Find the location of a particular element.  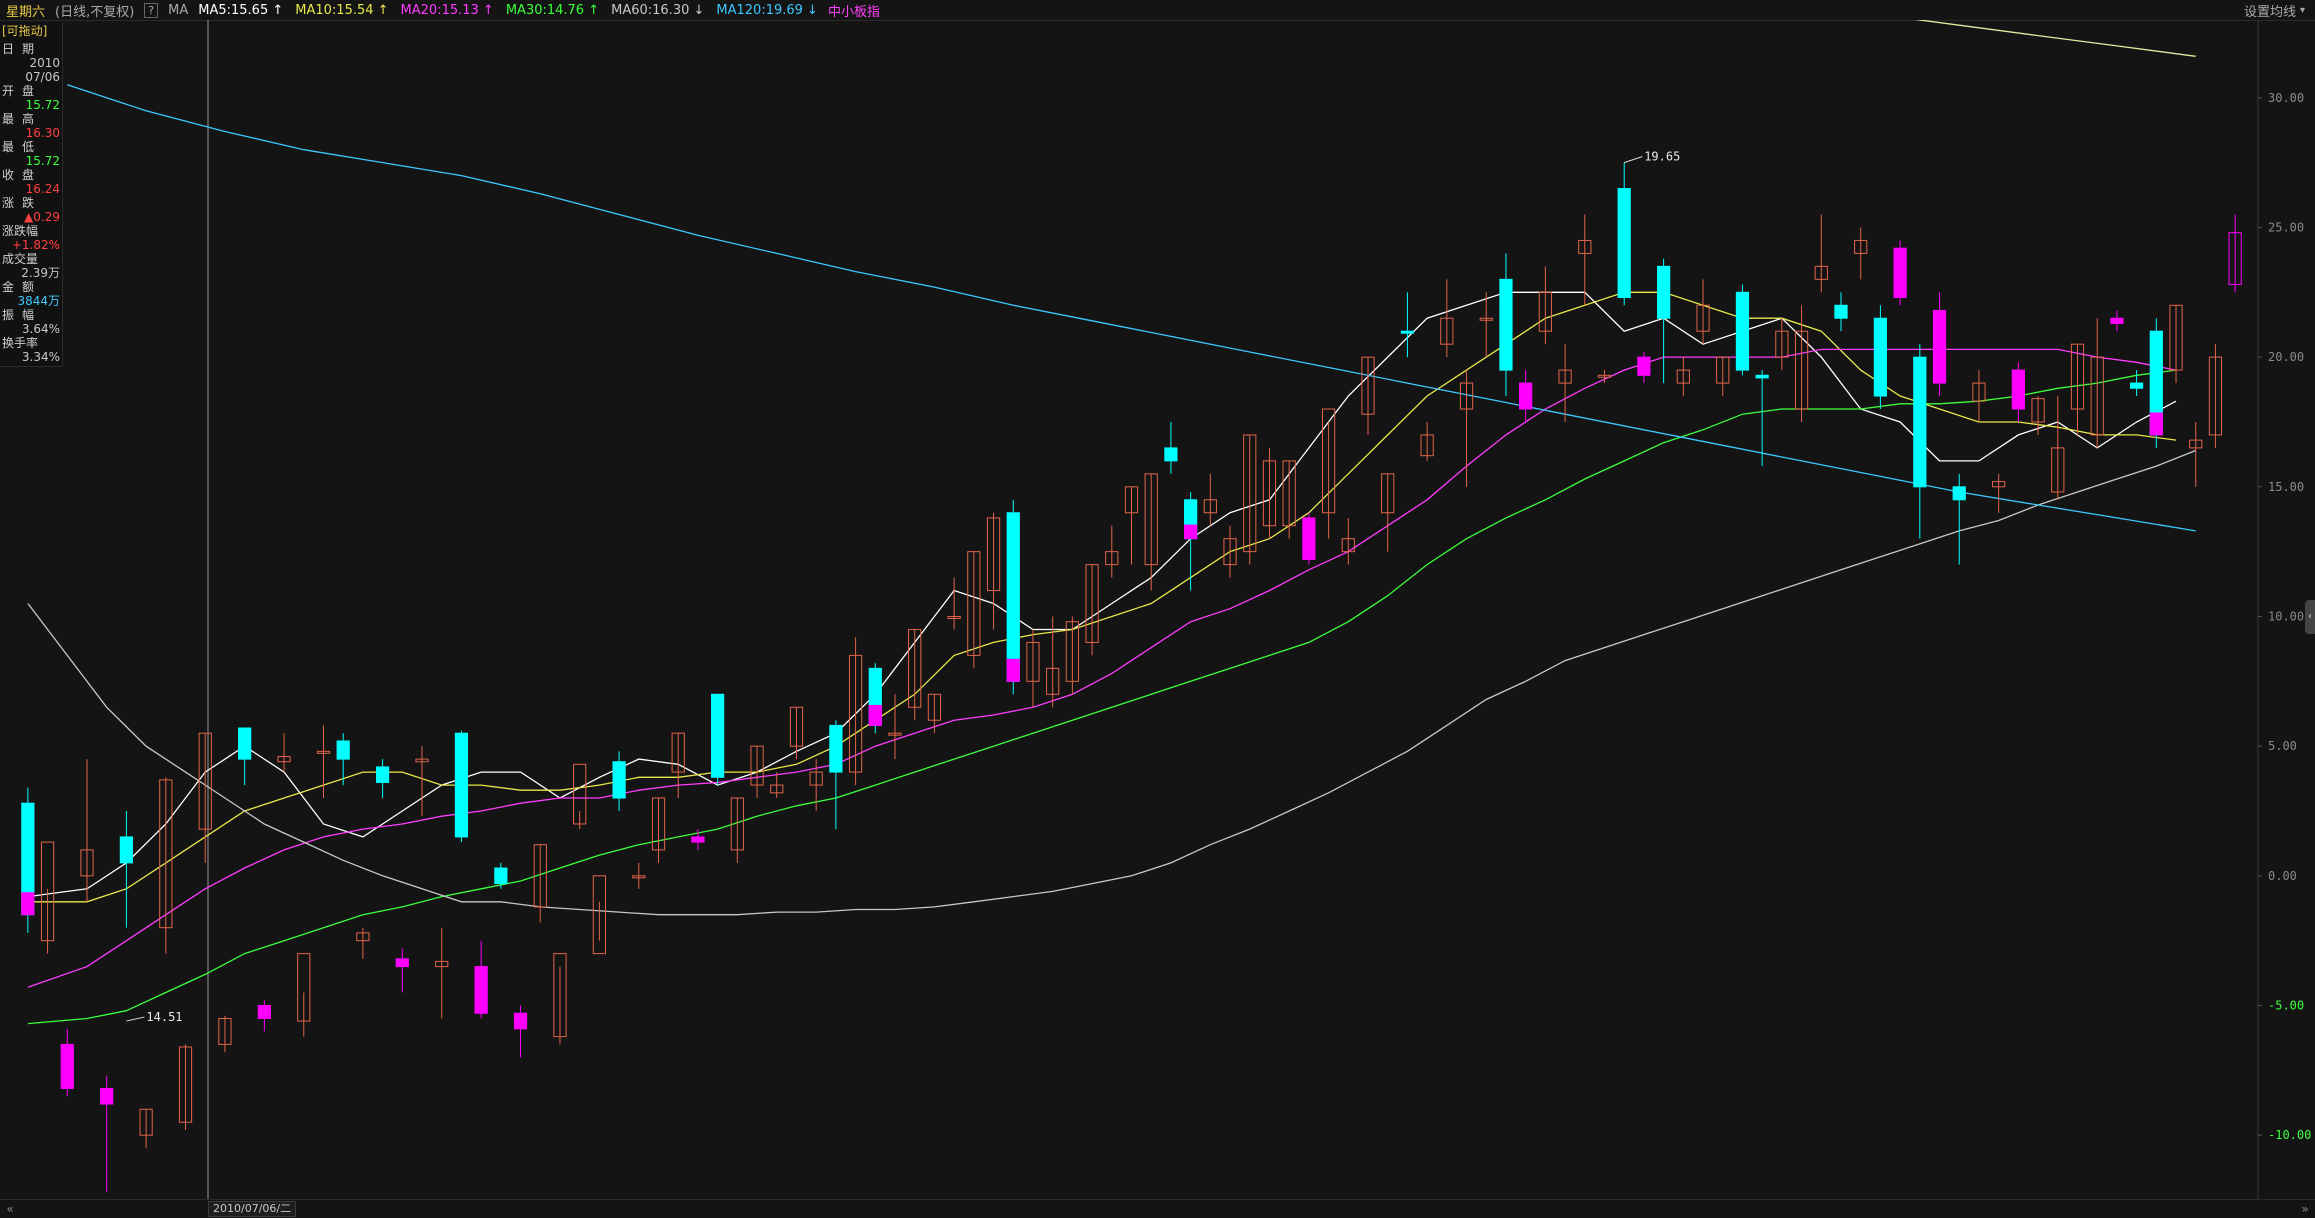

ma-indicator-3: MA30:14.76 ↑ is located at coordinates (552, 10).